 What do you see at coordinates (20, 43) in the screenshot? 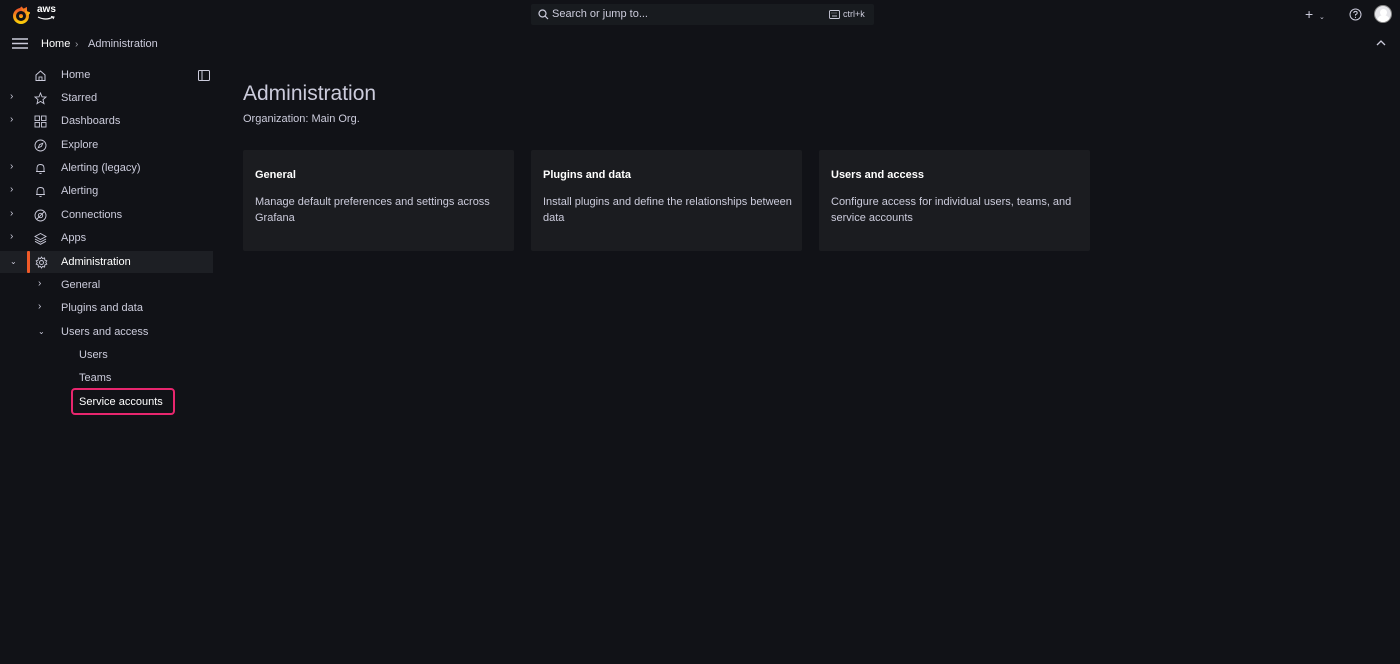
I see `menu-icon` at bounding box center [20, 43].